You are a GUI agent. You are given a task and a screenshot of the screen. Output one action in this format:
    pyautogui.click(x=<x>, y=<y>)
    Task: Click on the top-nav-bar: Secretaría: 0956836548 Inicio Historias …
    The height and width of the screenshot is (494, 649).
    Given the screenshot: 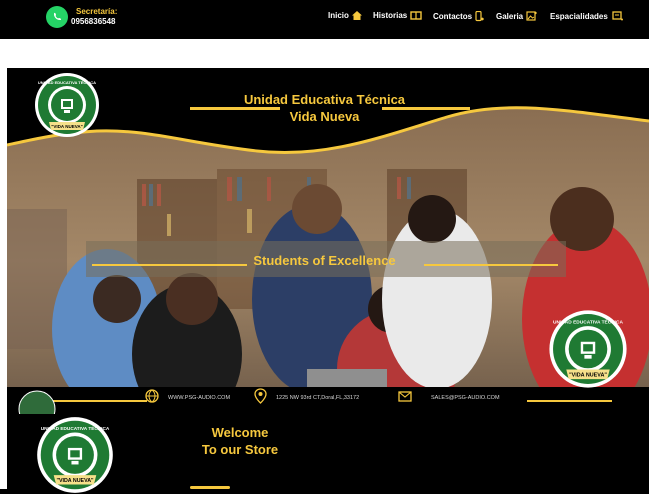 What is the action you would take?
    pyautogui.click(x=324, y=18)
    